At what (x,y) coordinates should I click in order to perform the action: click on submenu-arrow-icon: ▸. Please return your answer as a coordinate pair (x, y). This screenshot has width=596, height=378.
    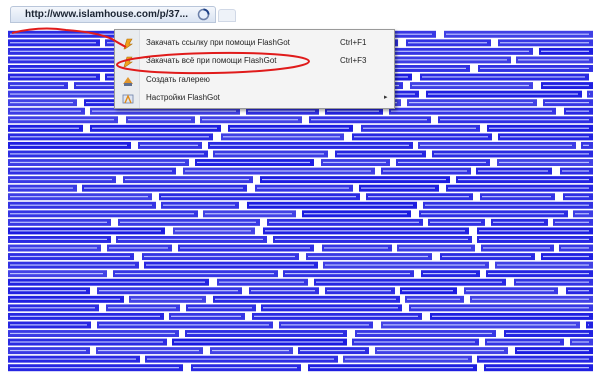
    Looking at the image, I should click on (386, 97).